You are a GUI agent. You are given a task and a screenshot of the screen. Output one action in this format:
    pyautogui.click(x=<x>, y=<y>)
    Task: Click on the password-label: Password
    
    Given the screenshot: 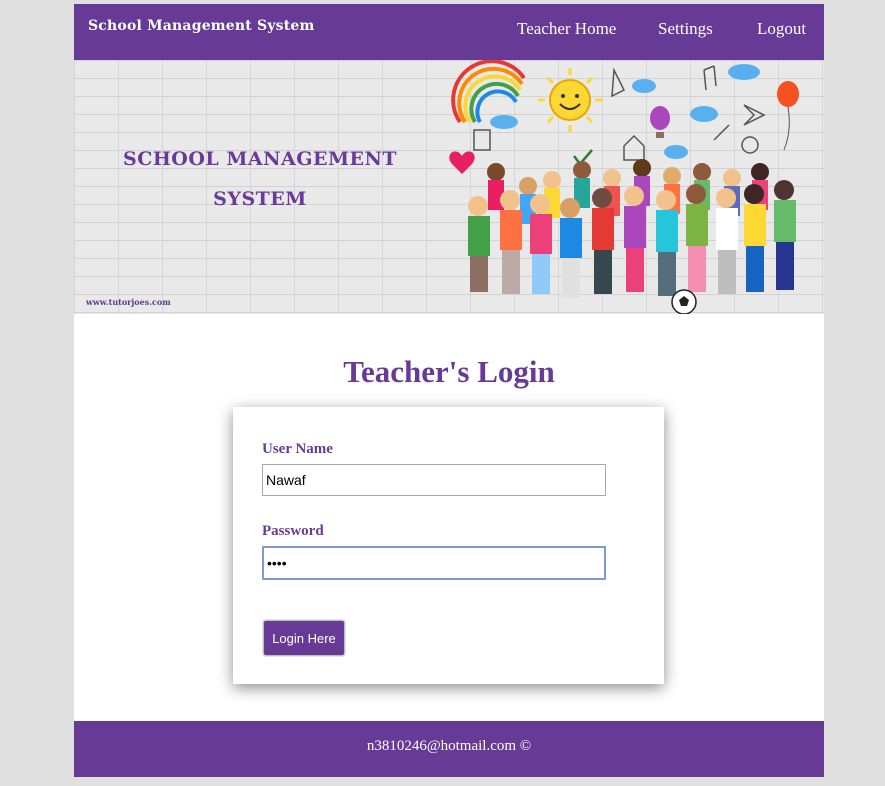 What is the action you would take?
    pyautogui.click(x=293, y=531)
    